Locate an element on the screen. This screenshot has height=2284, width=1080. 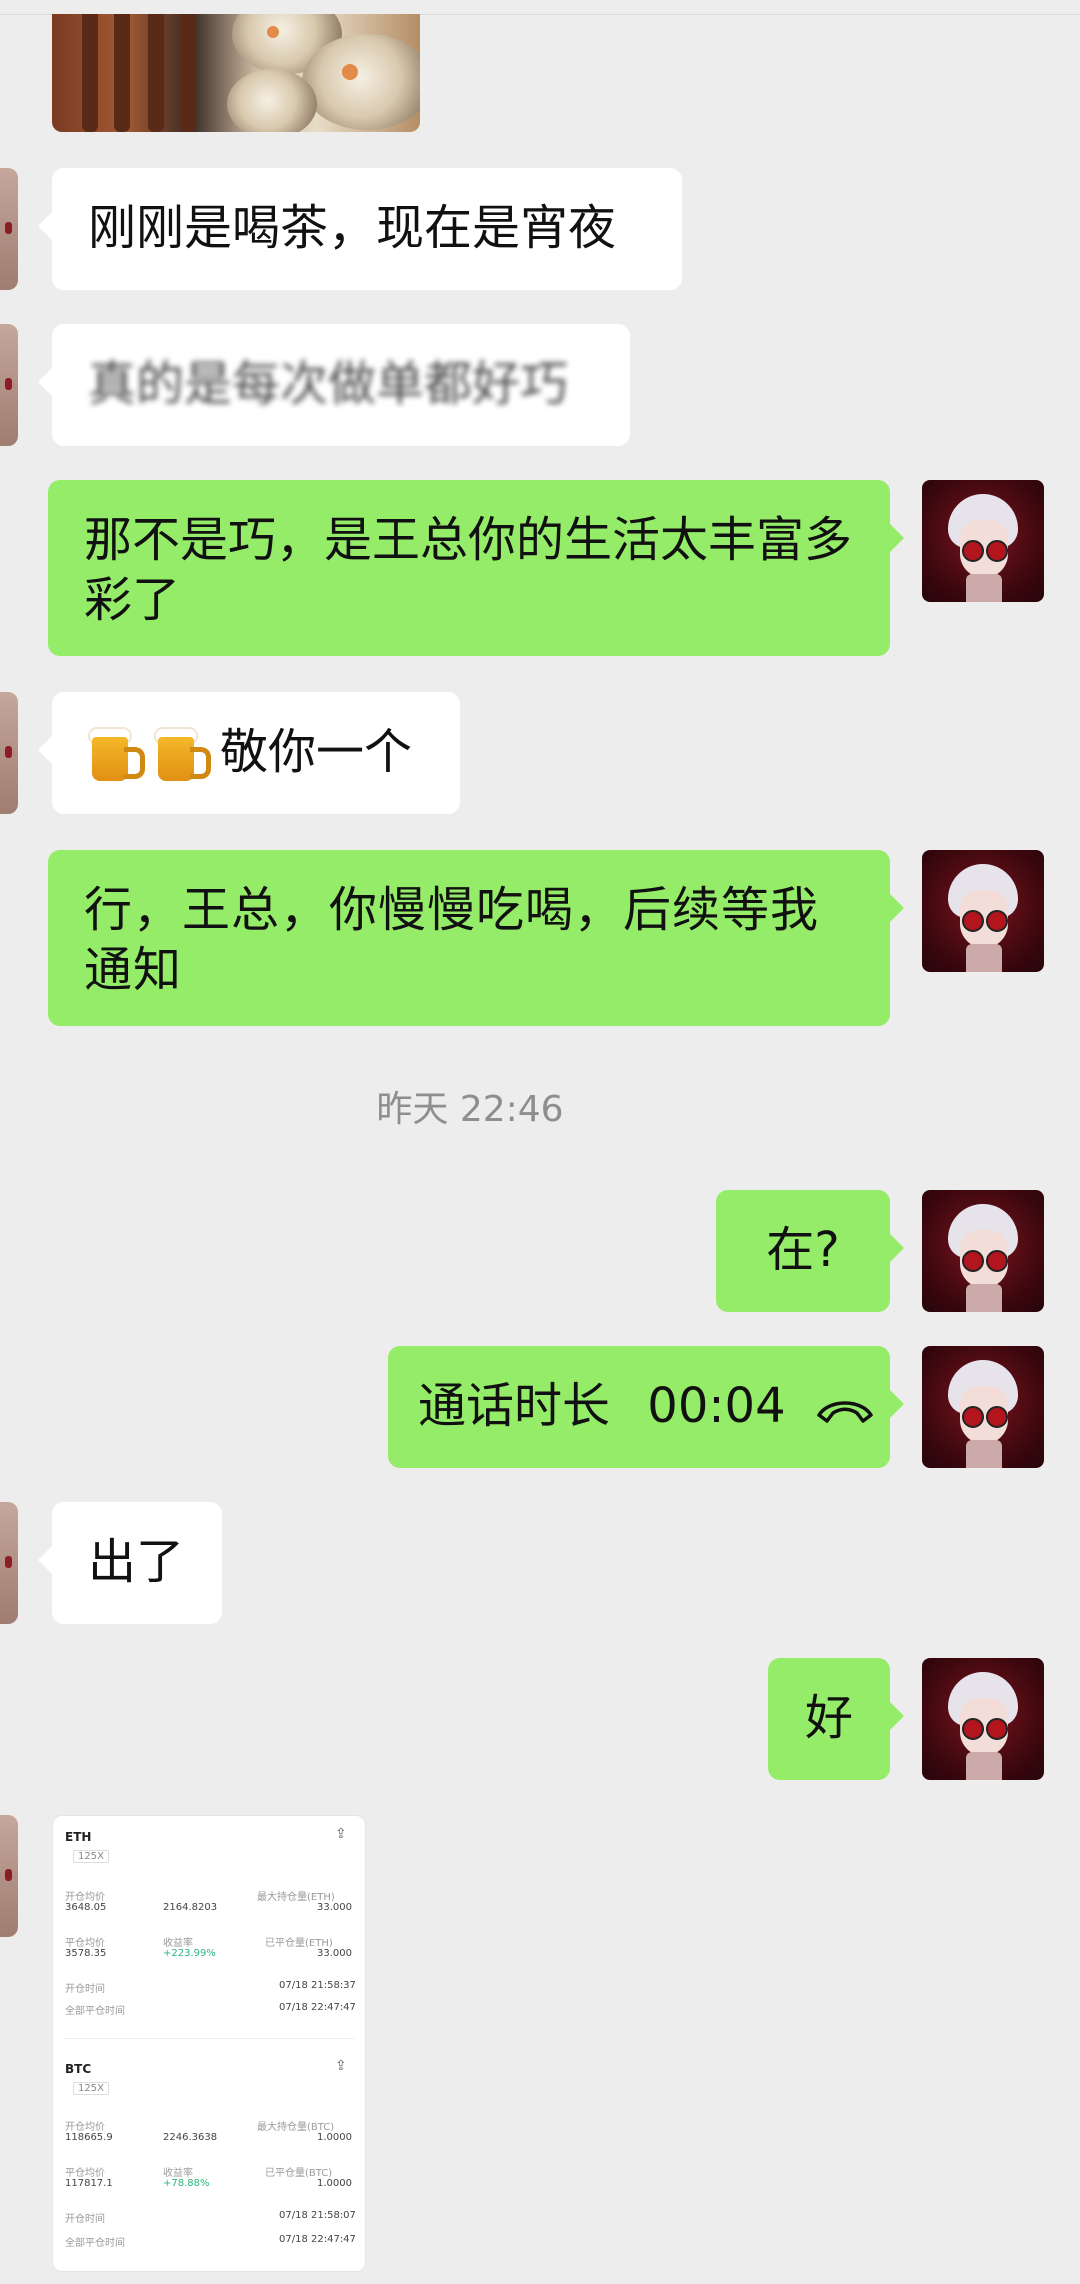
call-record-content: 通话时长 00:04 is located at coordinates (645, 1406).